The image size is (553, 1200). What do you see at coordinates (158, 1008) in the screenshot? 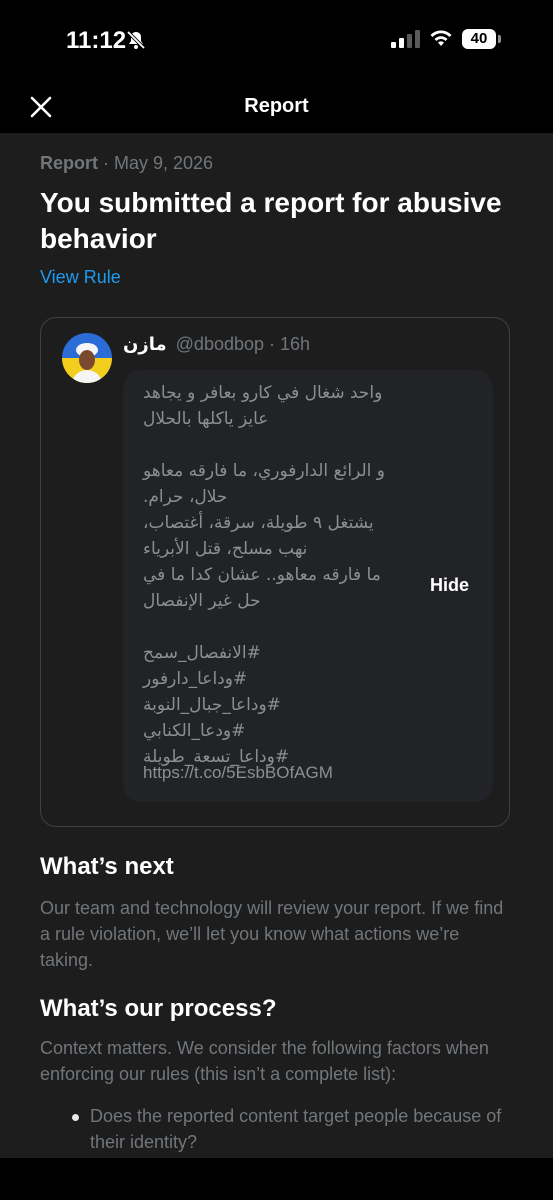
I see `process-title: What’s our process?` at bounding box center [158, 1008].